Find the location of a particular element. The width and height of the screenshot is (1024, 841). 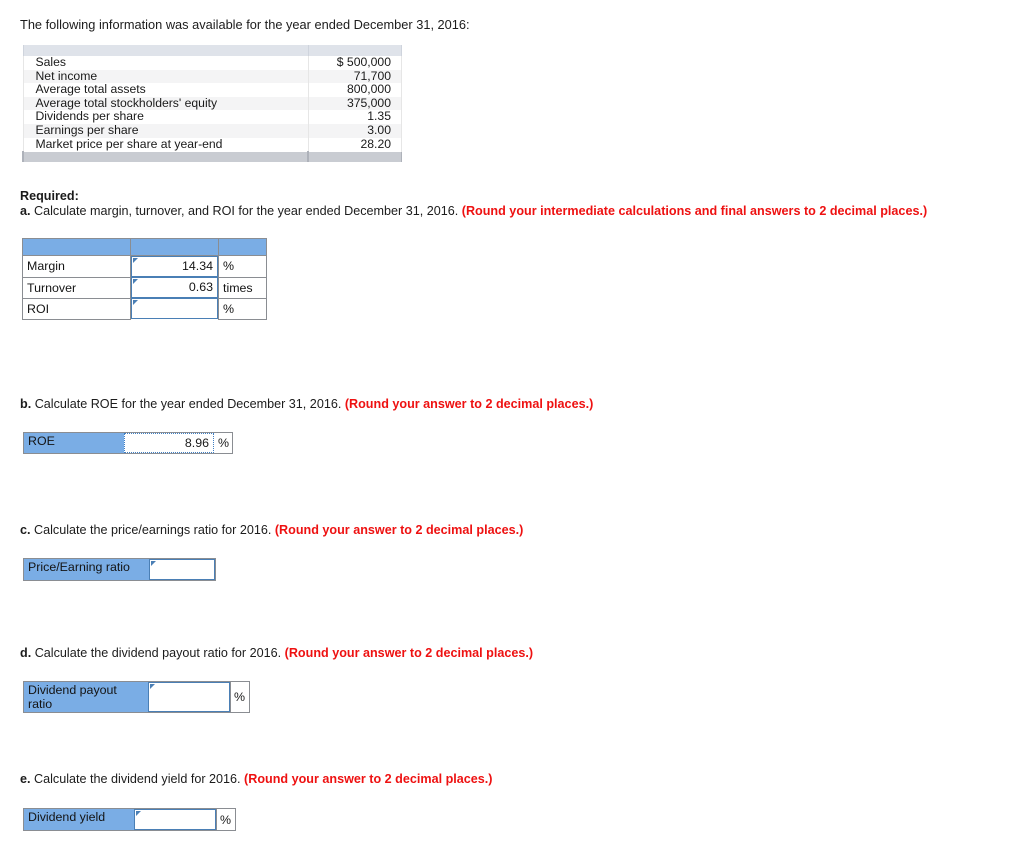

table-row: Average total assets 800,000 is located at coordinates (212, 90).